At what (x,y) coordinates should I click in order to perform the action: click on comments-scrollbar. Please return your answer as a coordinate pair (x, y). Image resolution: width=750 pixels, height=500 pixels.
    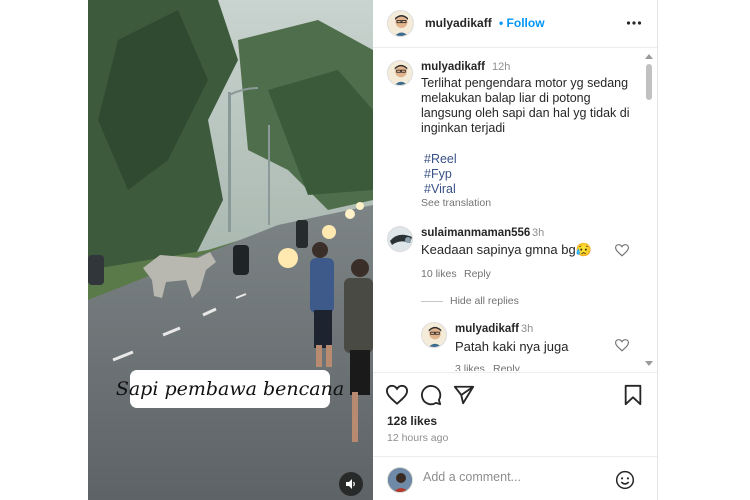
    Looking at the image, I should click on (649, 211).